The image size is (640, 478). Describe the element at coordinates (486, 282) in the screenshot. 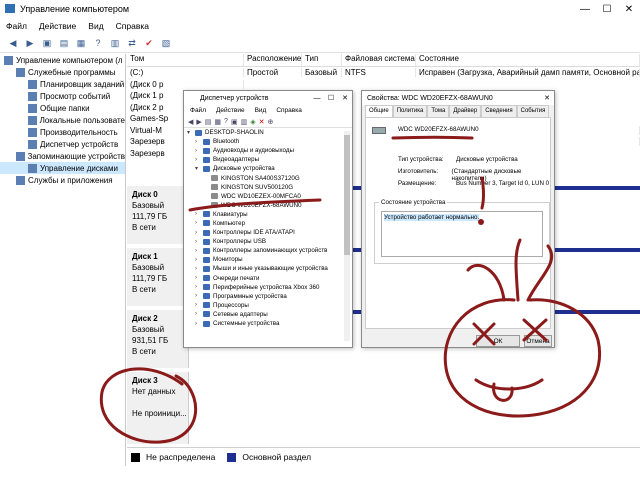

I see `annotation-antenna-left` at that location.